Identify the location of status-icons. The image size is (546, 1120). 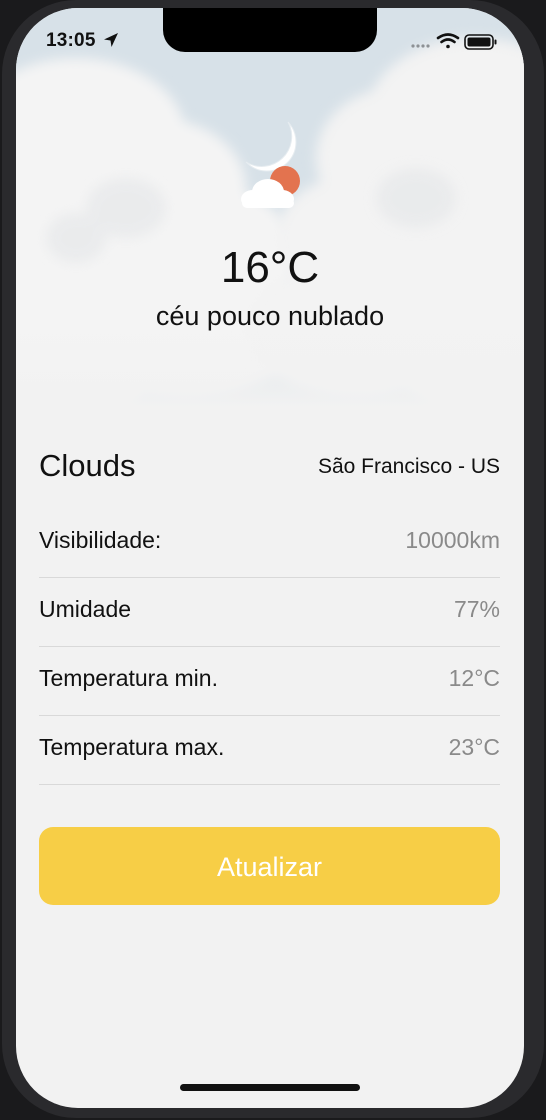
(454, 41).